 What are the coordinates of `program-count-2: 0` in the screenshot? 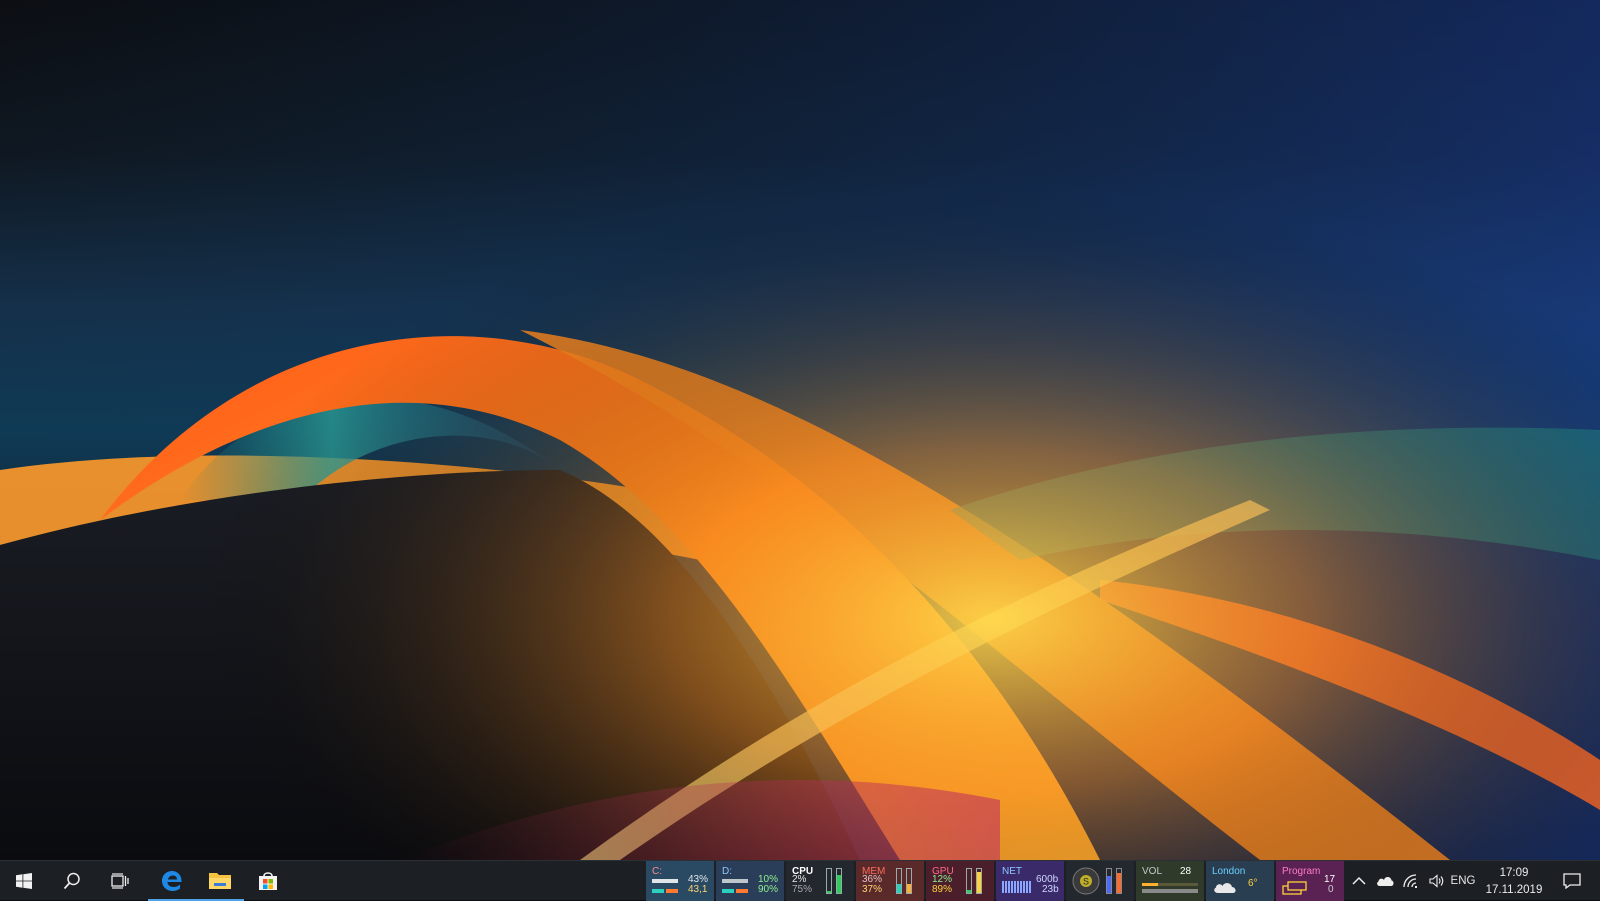 It's located at (1331, 889).